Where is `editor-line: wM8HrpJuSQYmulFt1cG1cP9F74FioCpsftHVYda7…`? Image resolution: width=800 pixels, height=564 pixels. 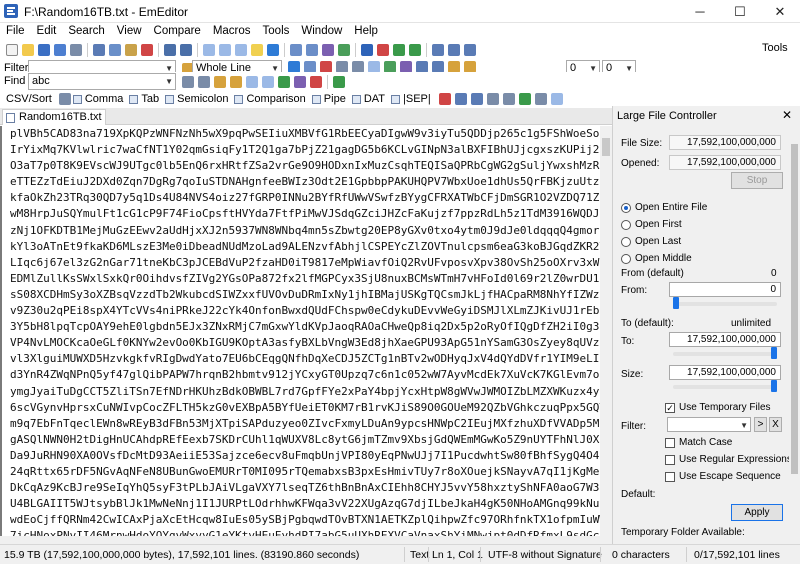 editor-line: wM8HrpJuSQYmulFt1cG1cP9F74FioCpsftHVYda7… is located at coordinates (301, 214).